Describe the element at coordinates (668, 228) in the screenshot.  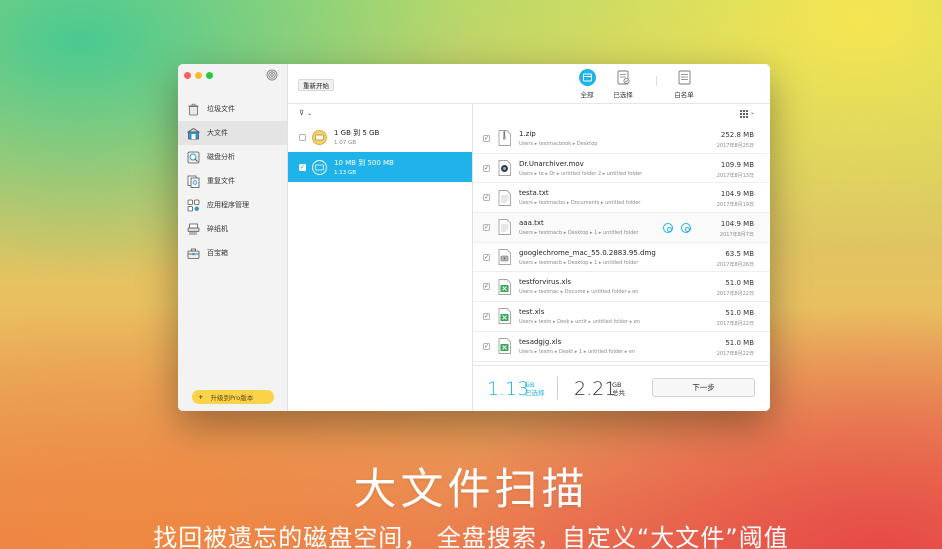
I see `reveal-in-finder-icon` at that location.